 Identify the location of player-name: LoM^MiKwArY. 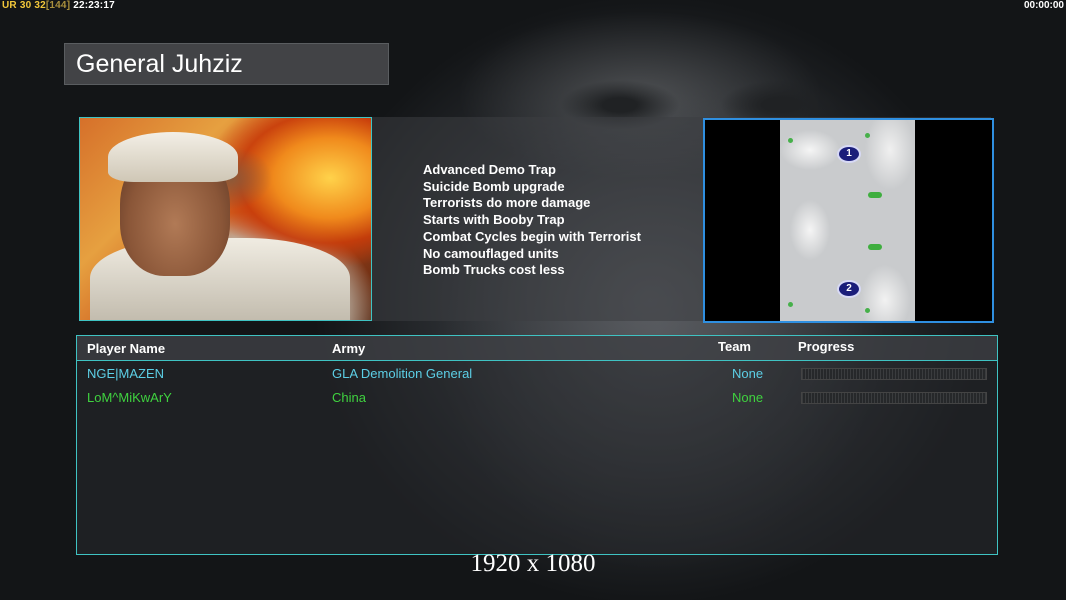
(129, 397).